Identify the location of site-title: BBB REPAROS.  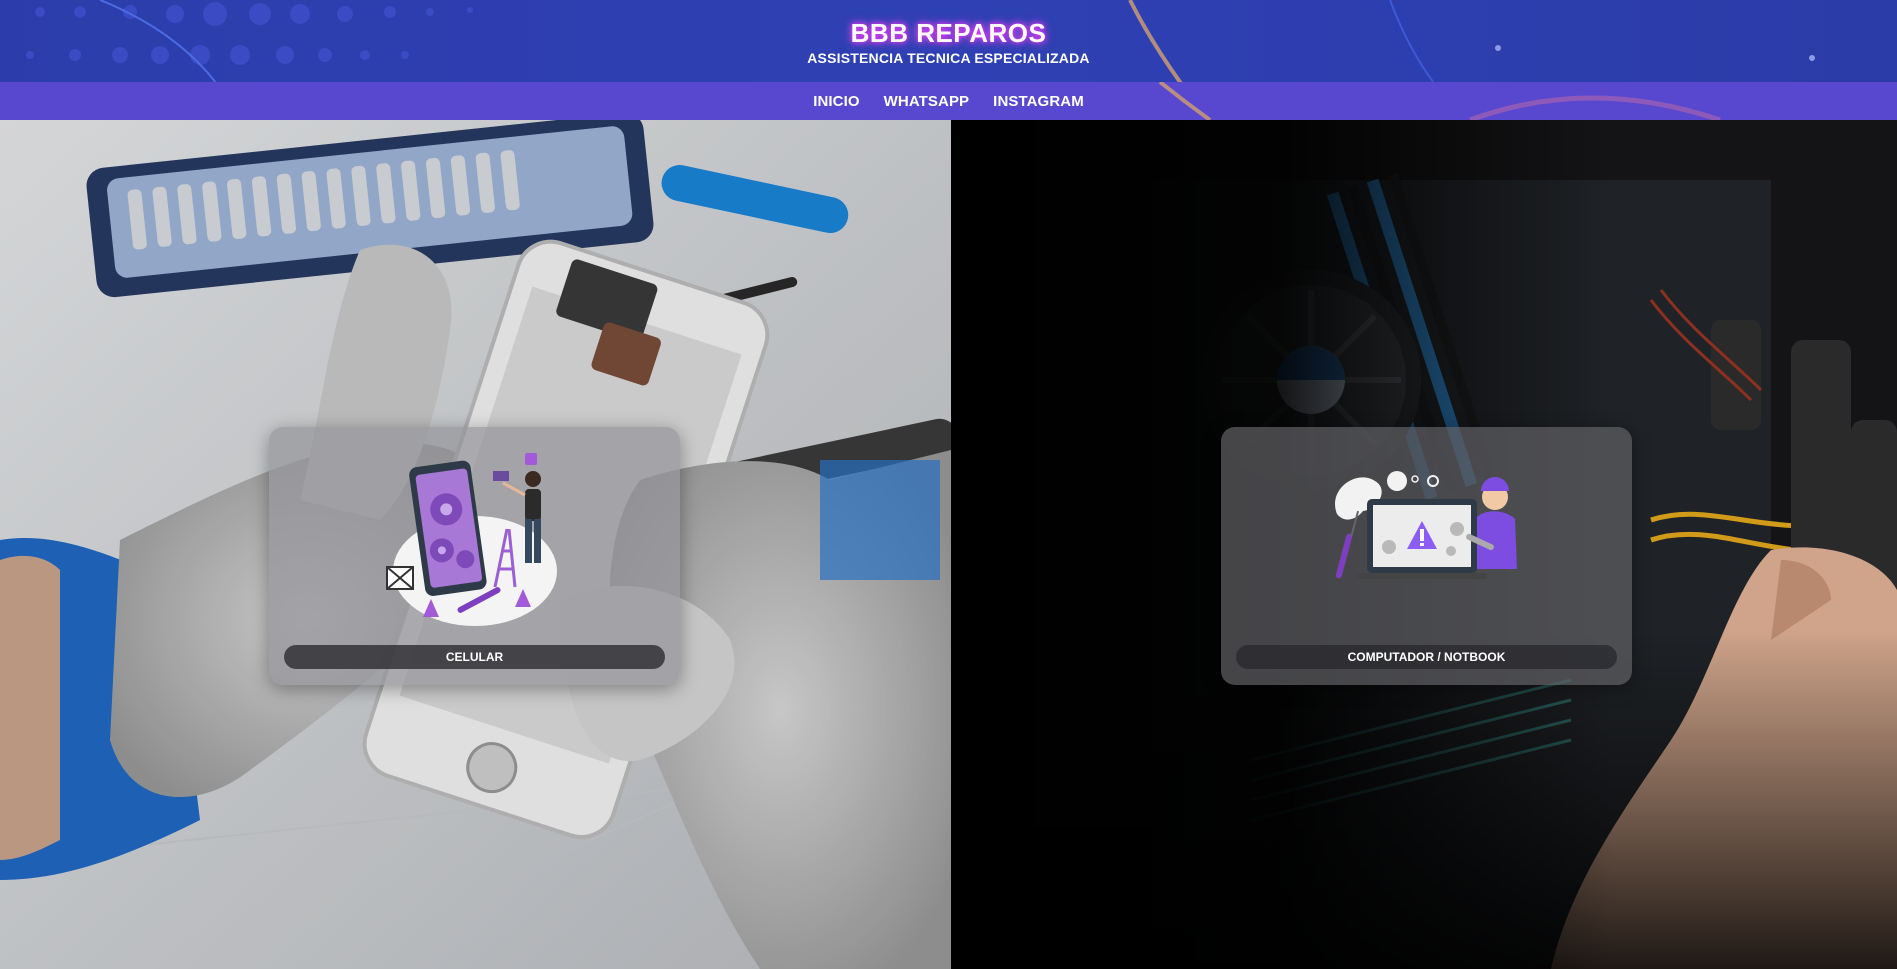
(948, 33).